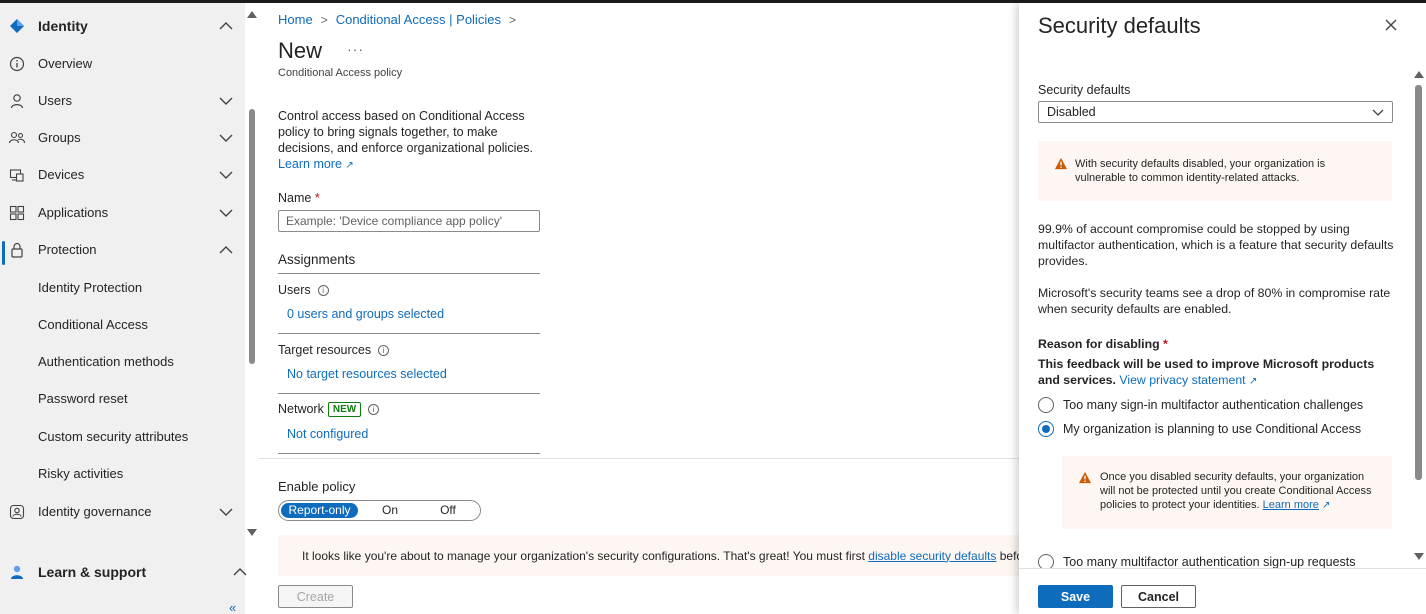 The height and width of the screenshot is (614, 1426). I want to click on sidebar-item-label: Applications, so click(73, 212).